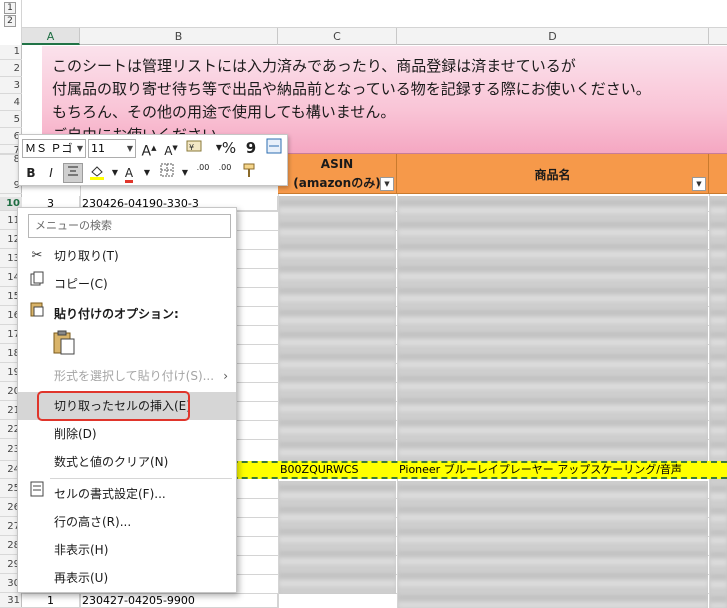 The image size is (727, 608). Describe the element at coordinates (127, 284) in the screenshot. I see `copy-menu-item: コピー(C)` at that location.